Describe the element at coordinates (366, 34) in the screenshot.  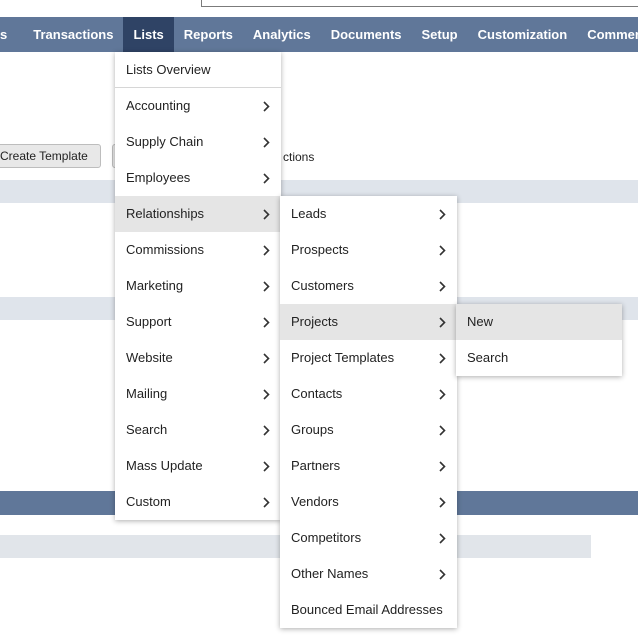
I see `nav-item-documents: Documents` at that location.